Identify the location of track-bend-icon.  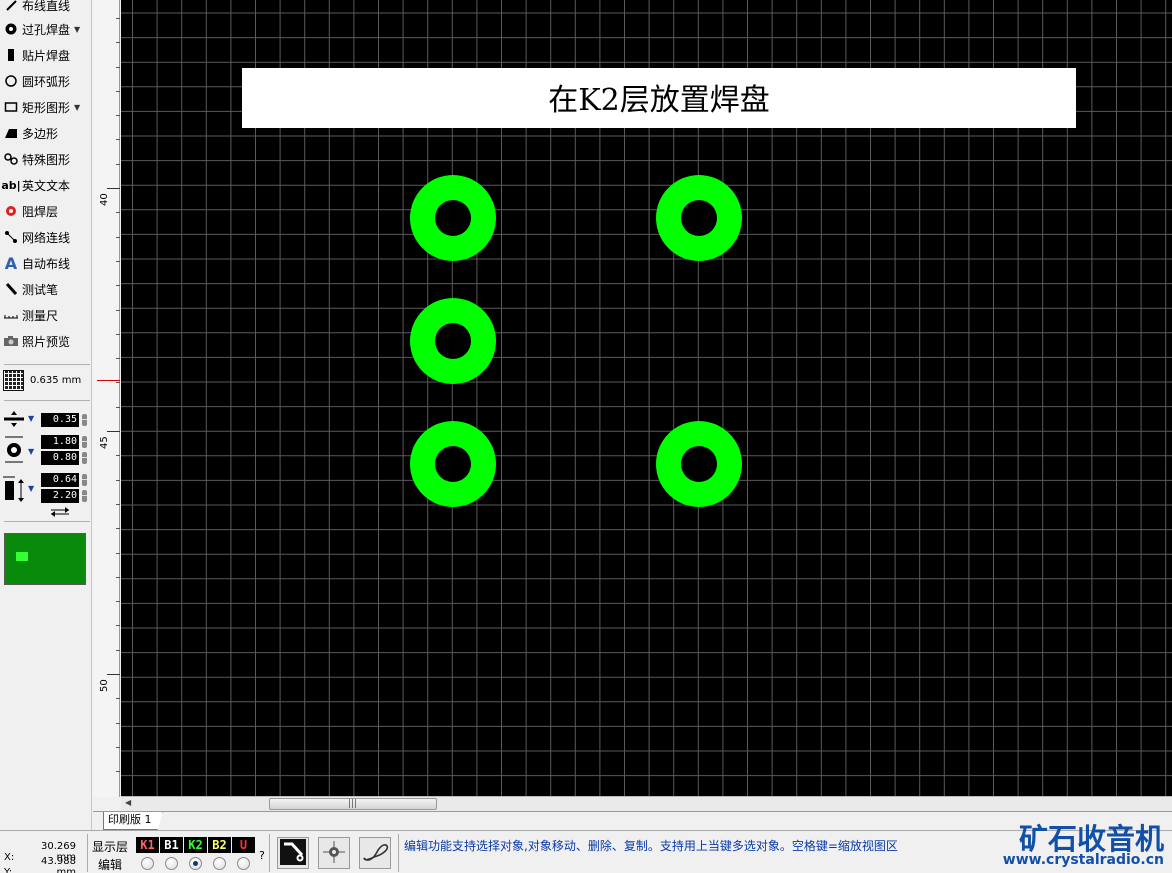
(293, 853).